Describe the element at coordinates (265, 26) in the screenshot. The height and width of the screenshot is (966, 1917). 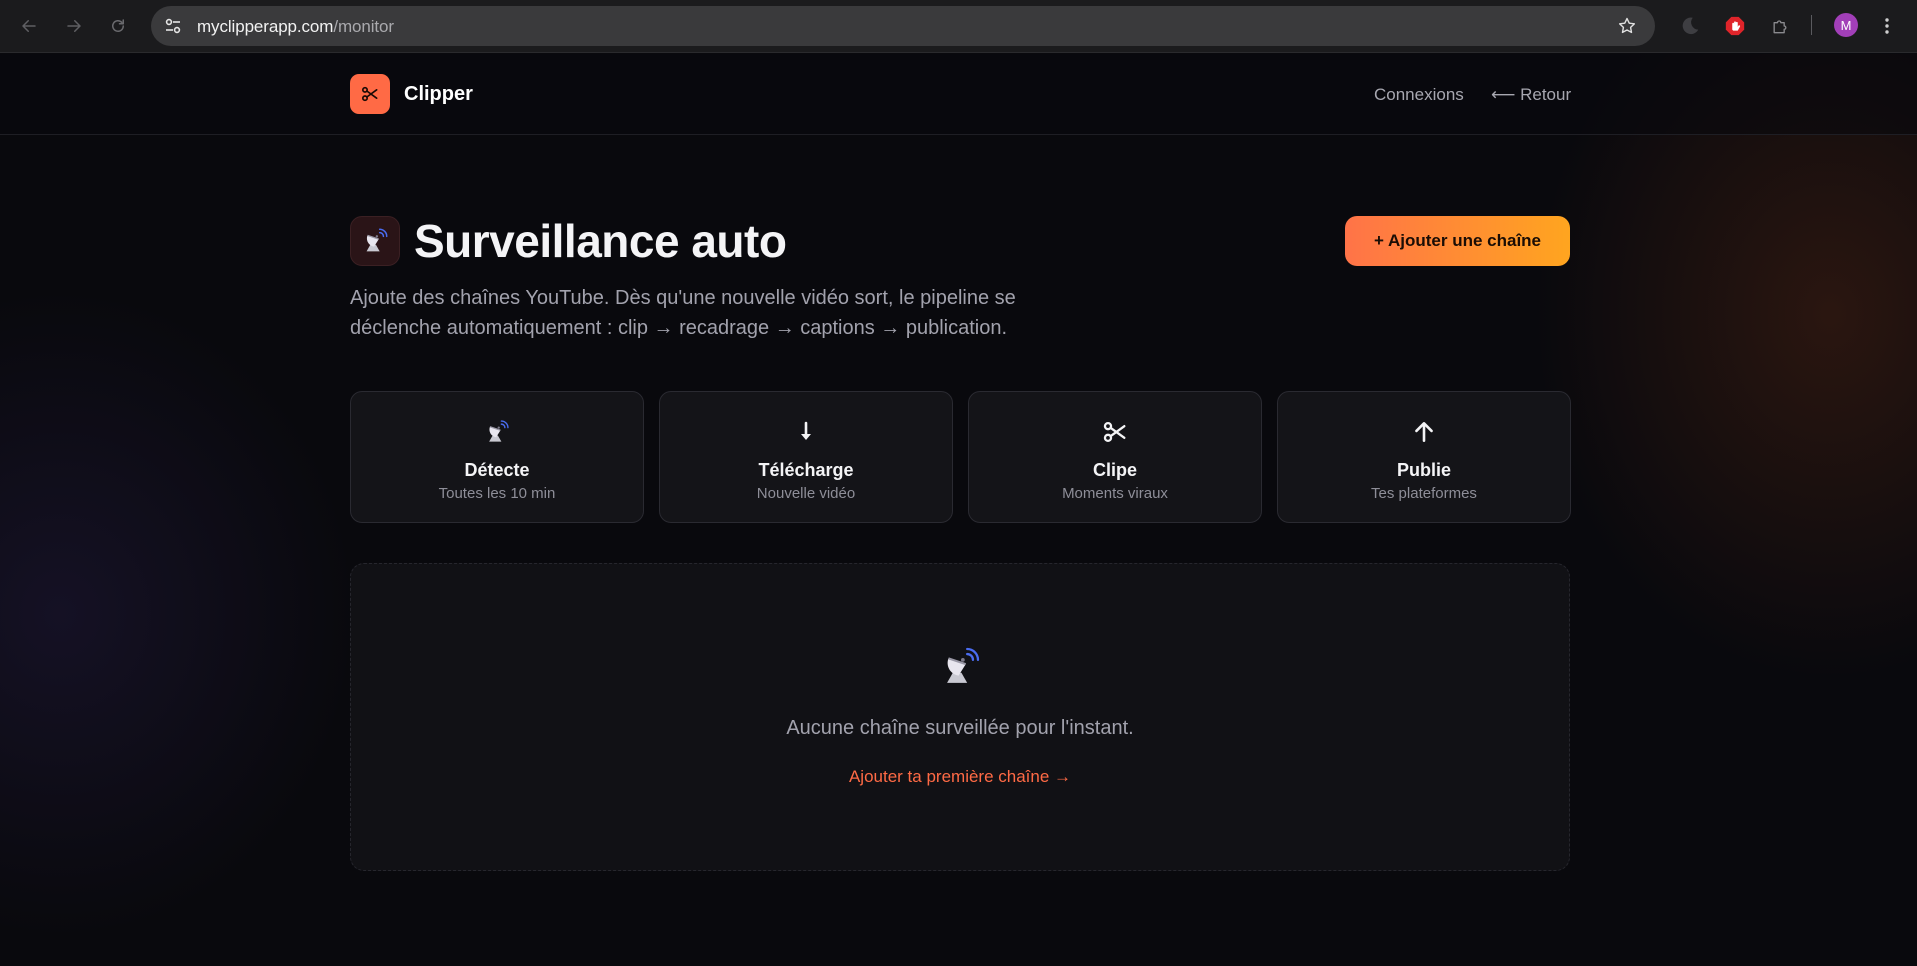
I see `url-host: myclipperapp.com` at that location.